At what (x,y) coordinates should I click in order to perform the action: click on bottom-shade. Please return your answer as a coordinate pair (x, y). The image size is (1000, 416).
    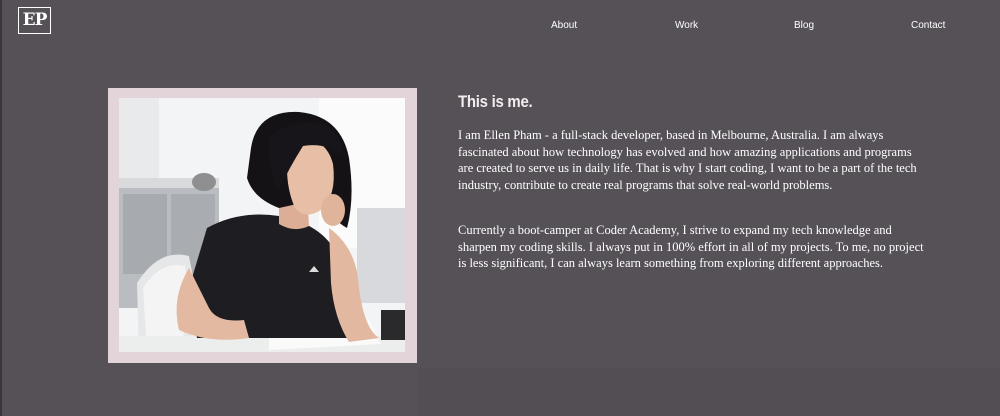
    Looking at the image, I should click on (709, 392).